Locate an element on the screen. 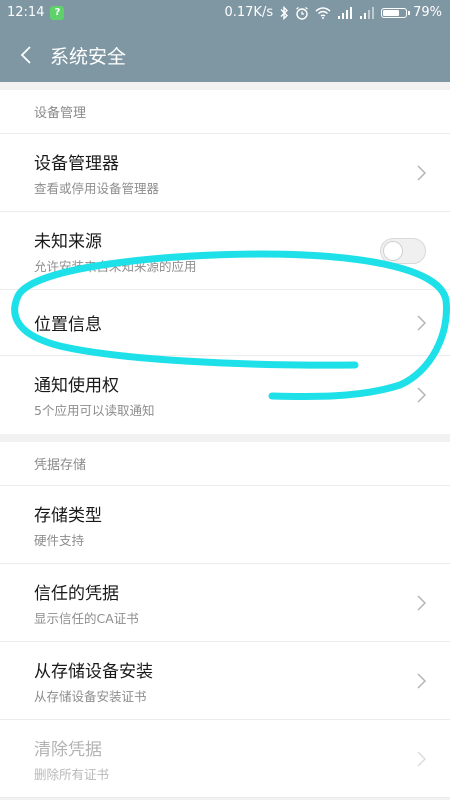  section-header-credentials: 凭据存储 is located at coordinates (225, 464).